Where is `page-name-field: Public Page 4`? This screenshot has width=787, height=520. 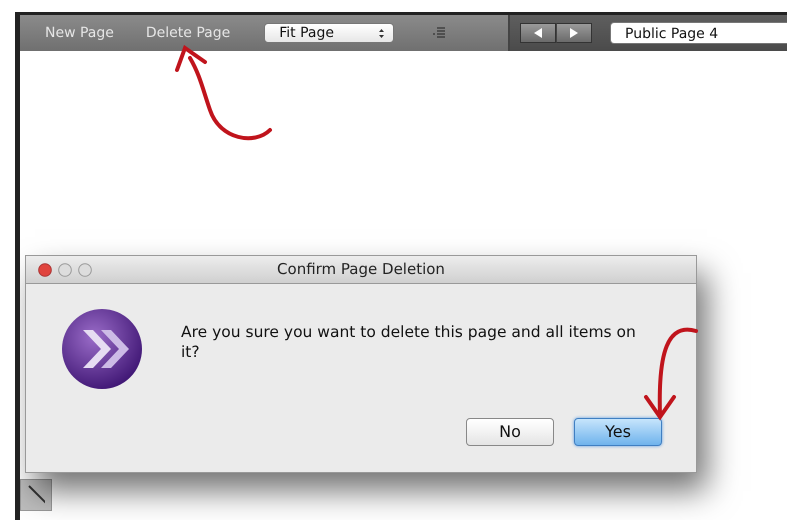 page-name-field: Public Page 4 is located at coordinates (698, 33).